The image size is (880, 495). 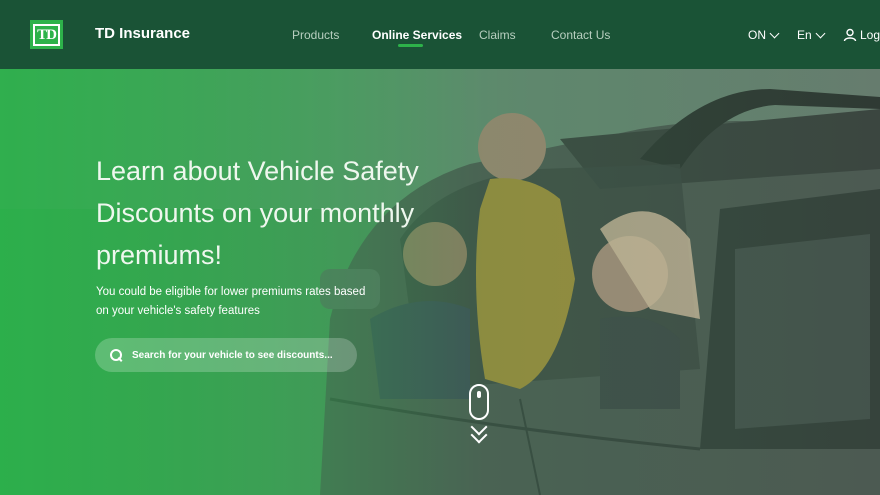 I want to click on search-icon, so click(x=116, y=355).